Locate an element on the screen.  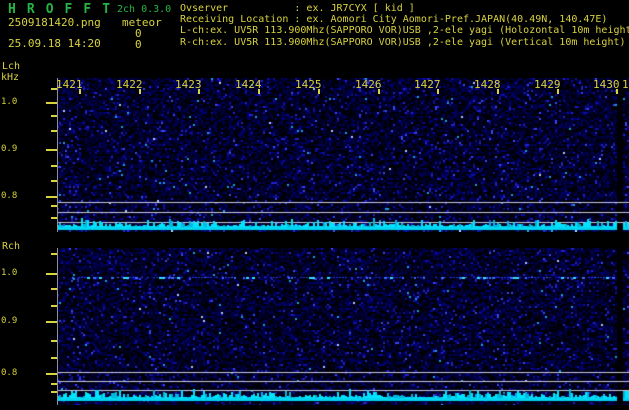
lch-ytick-1.0: 1.0 is located at coordinates (9, 102).